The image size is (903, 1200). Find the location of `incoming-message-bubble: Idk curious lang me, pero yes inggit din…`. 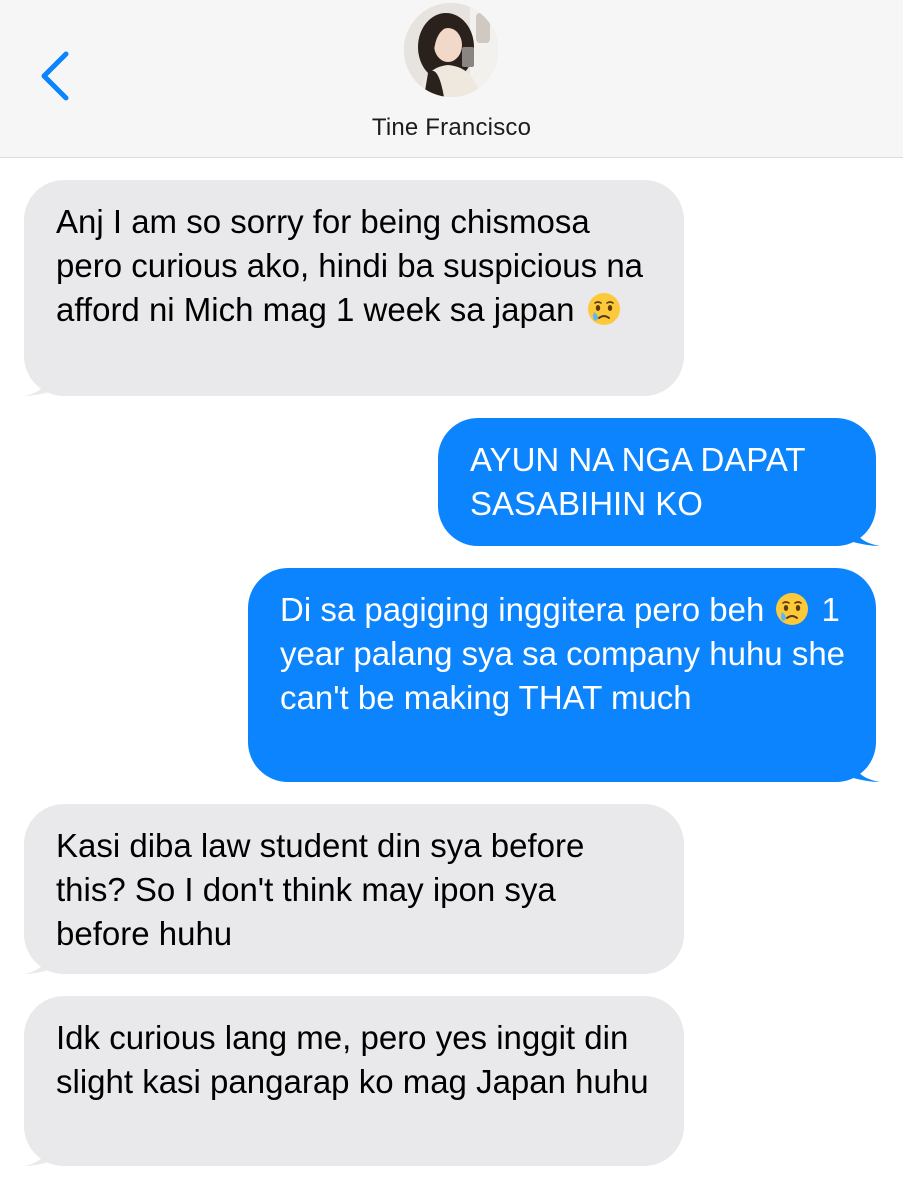

incoming-message-bubble: Idk curious lang me, pero yes inggit din… is located at coordinates (354, 1081).